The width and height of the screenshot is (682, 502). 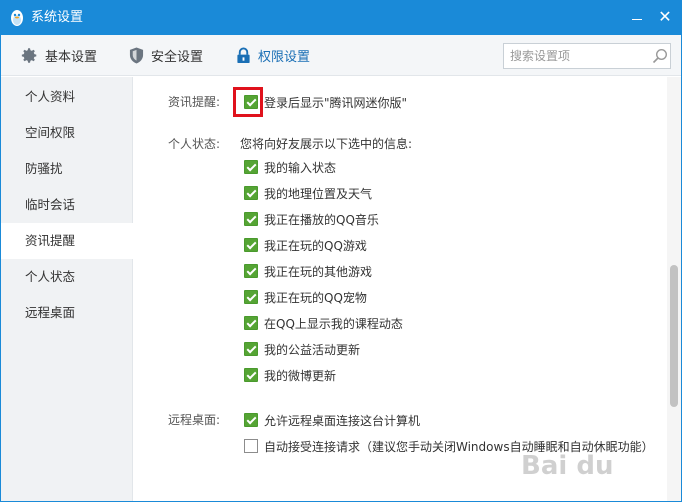 I want to click on option-label: 我的输入状态, so click(x=300, y=167).